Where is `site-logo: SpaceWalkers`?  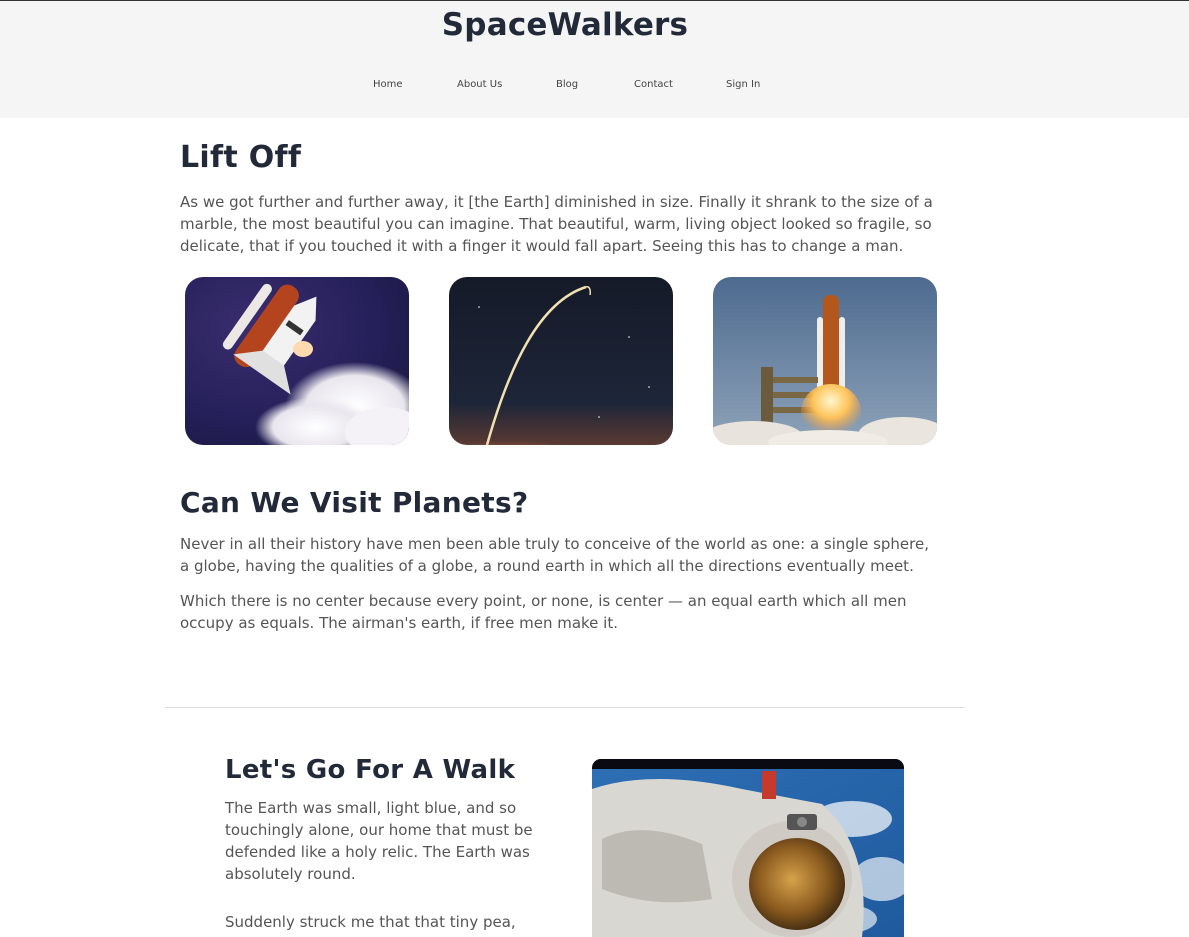
site-logo: SpaceWalkers is located at coordinates (565, 25).